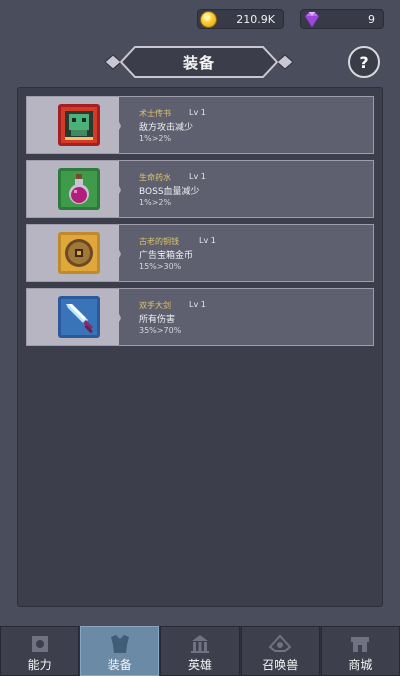 This screenshot has width=400, height=676. Describe the element at coordinates (157, 320) in the screenshot. I see `item-effect: 所有伤害` at that location.